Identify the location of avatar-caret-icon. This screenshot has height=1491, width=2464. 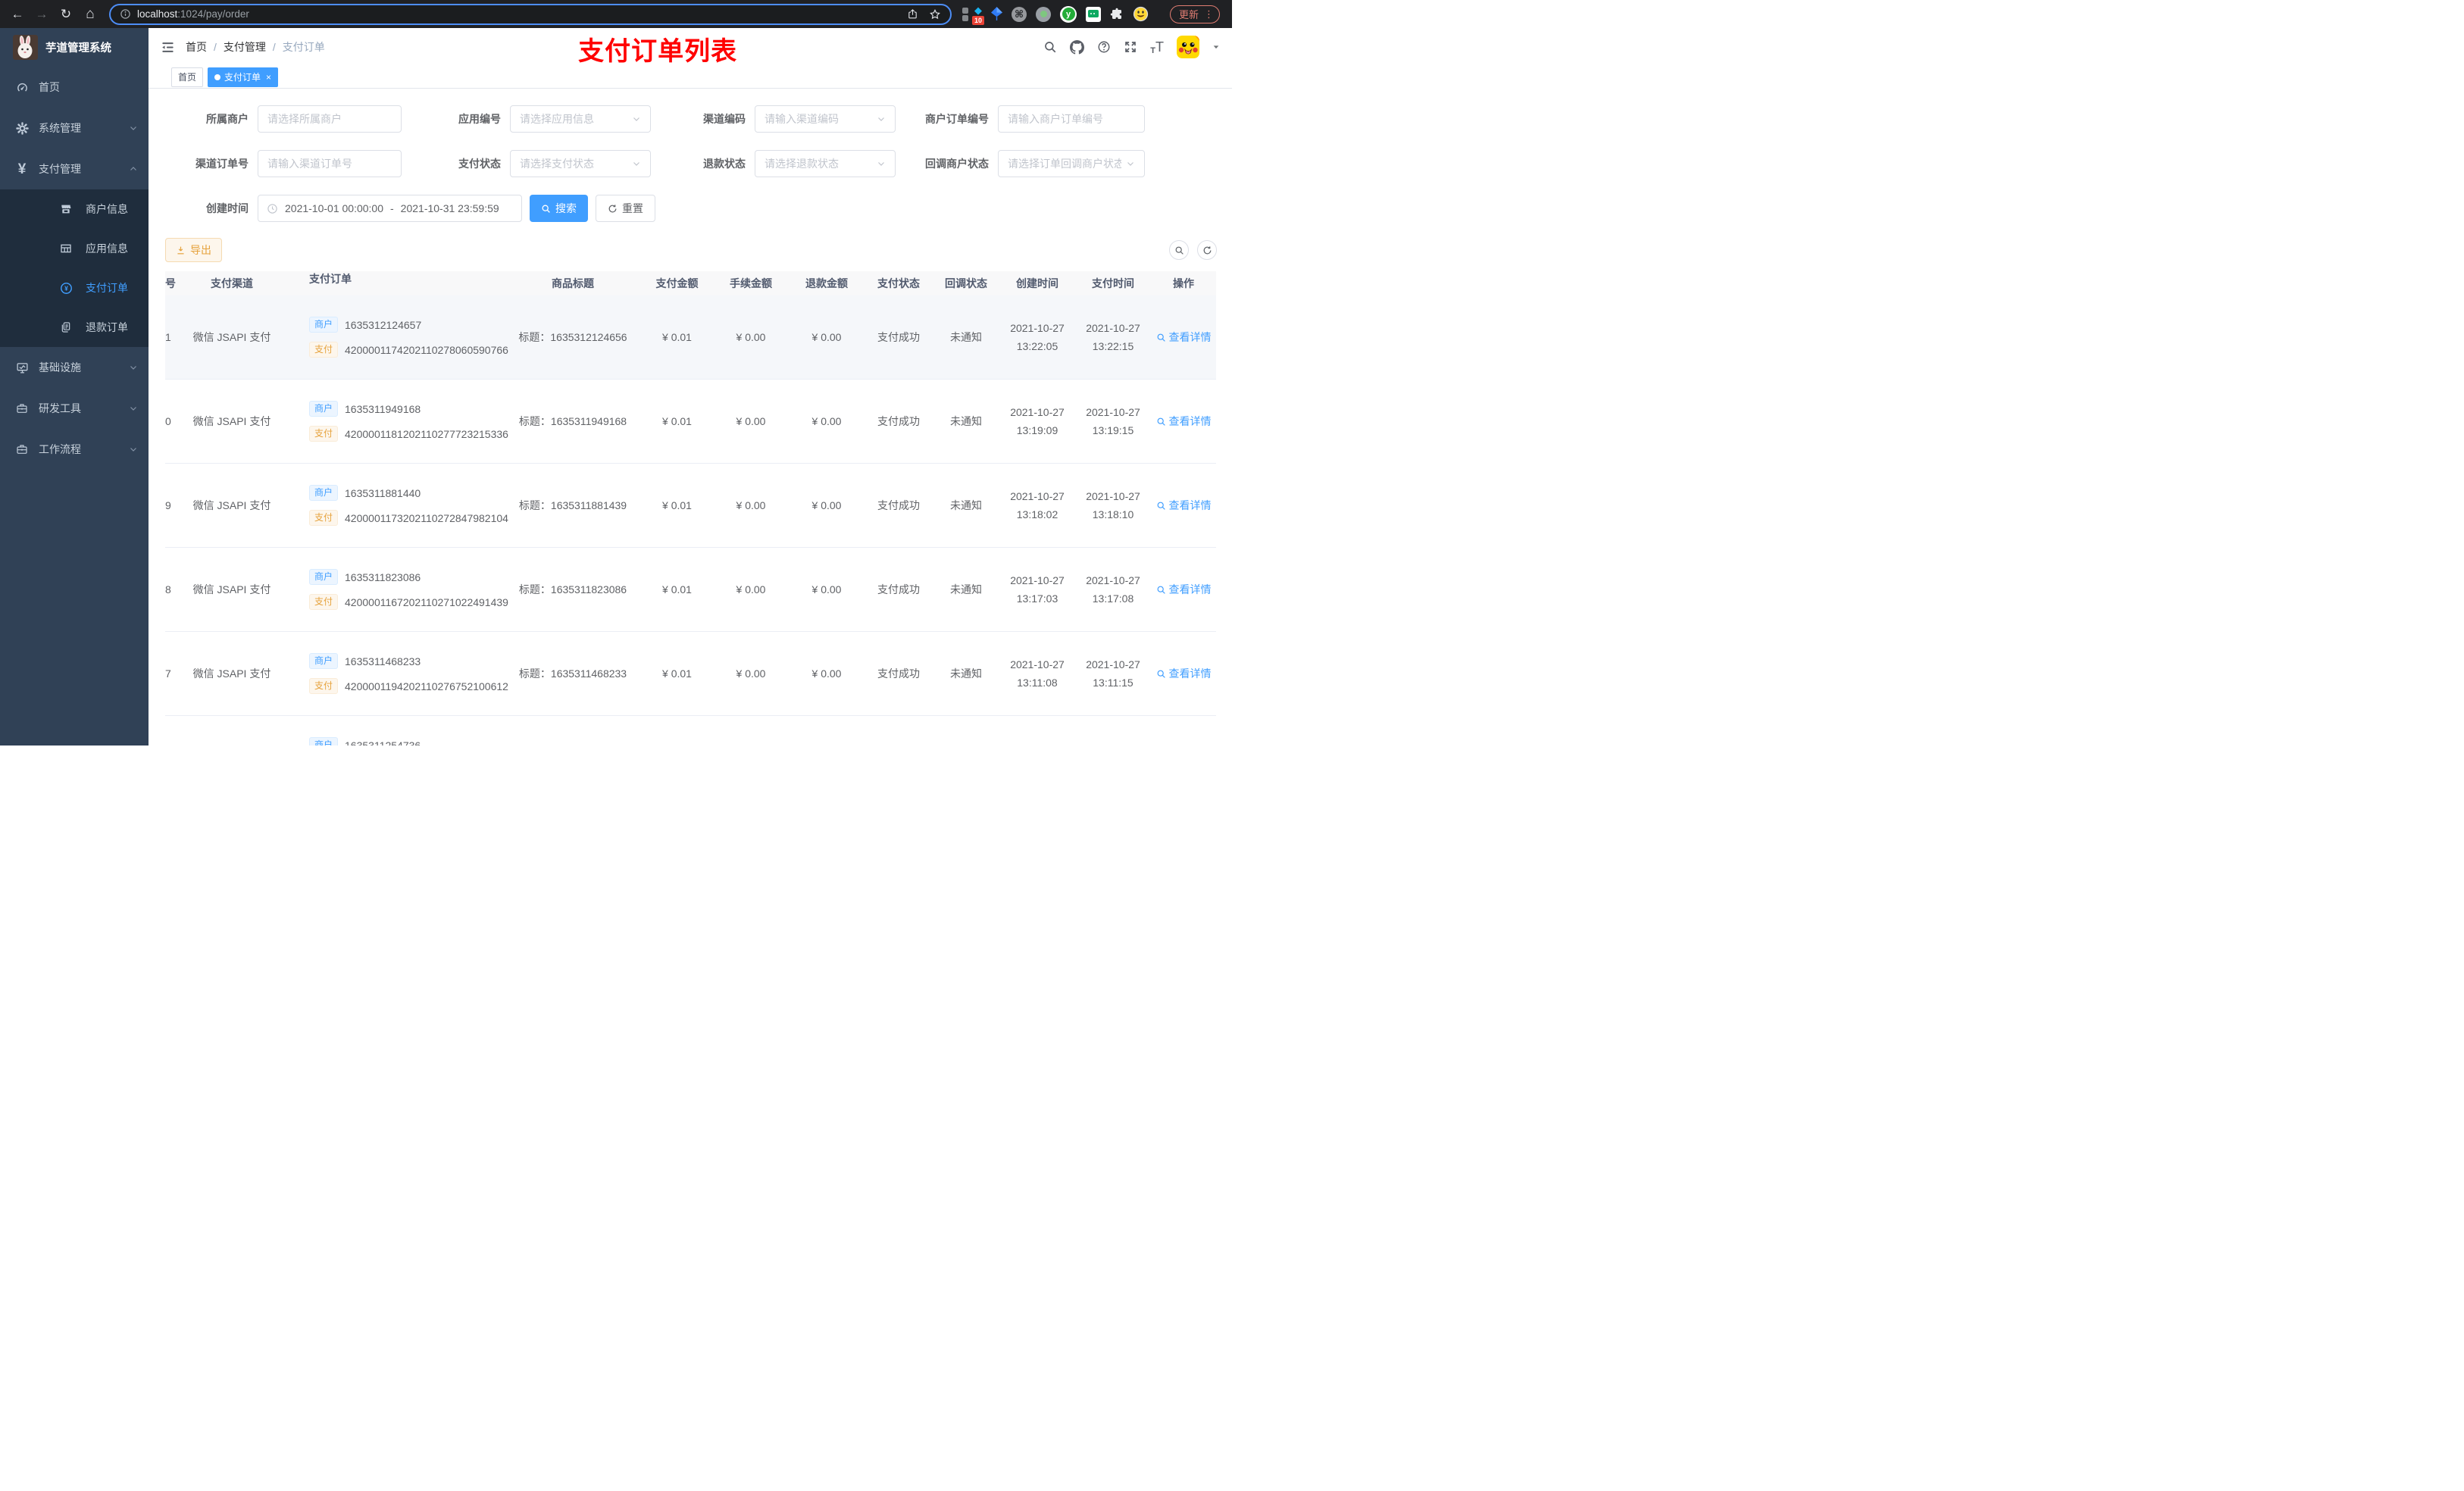
(1216, 47).